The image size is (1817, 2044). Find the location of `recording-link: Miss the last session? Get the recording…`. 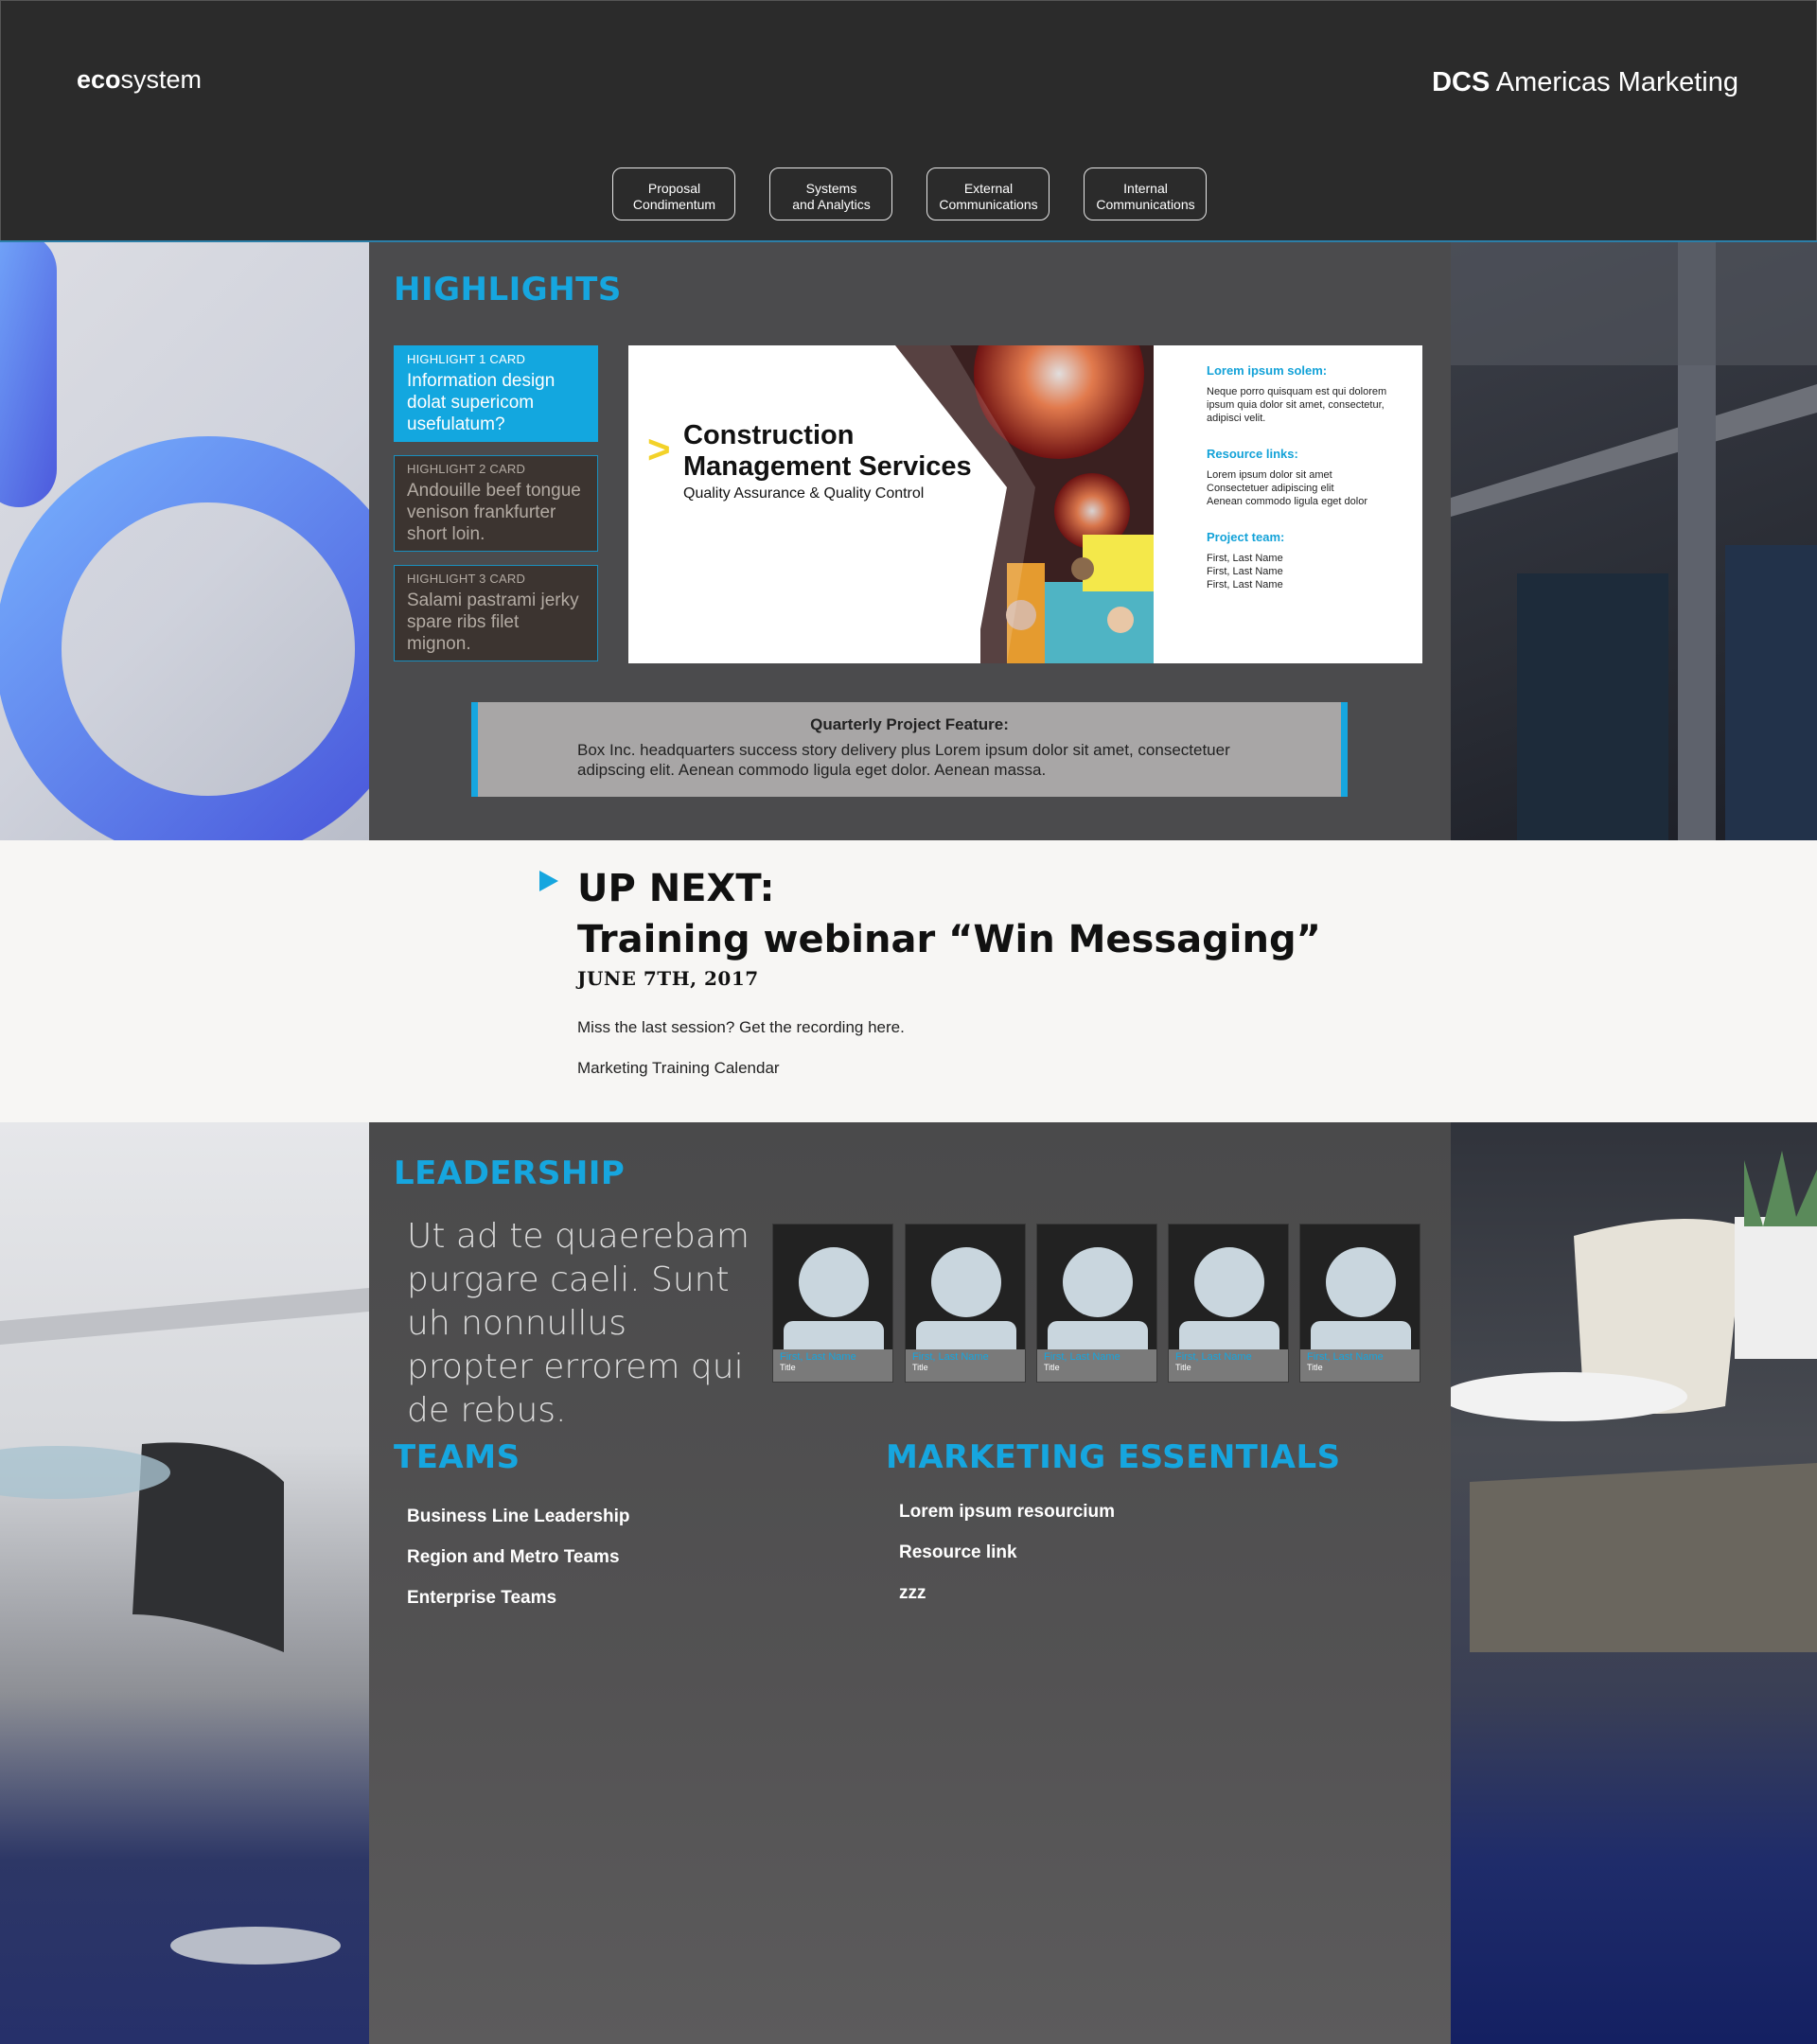

recording-link: Miss the last session? Get the recording… is located at coordinates (741, 1027).